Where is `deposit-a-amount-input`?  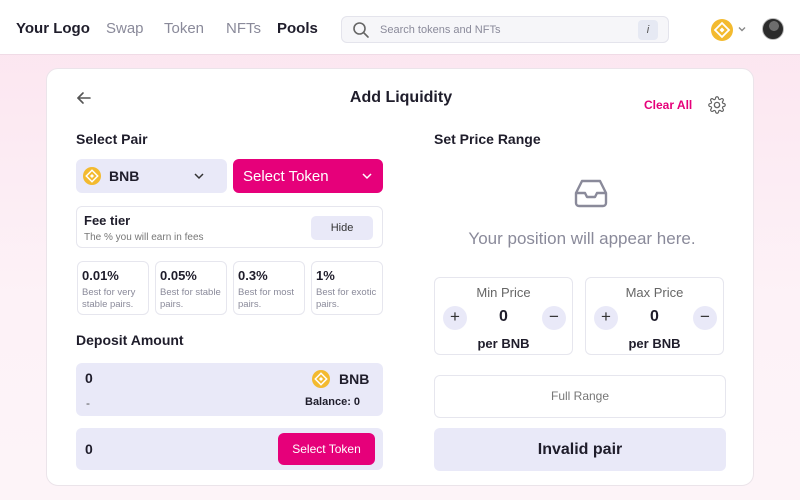 deposit-a-amount-input is located at coordinates (125, 378).